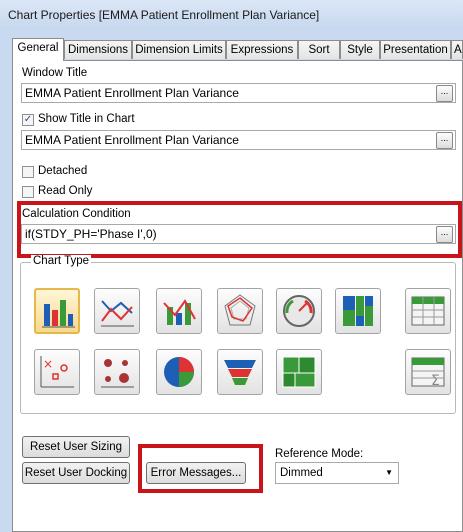  I want to click on scatter-chart-icon: ×, so click(57, 372).